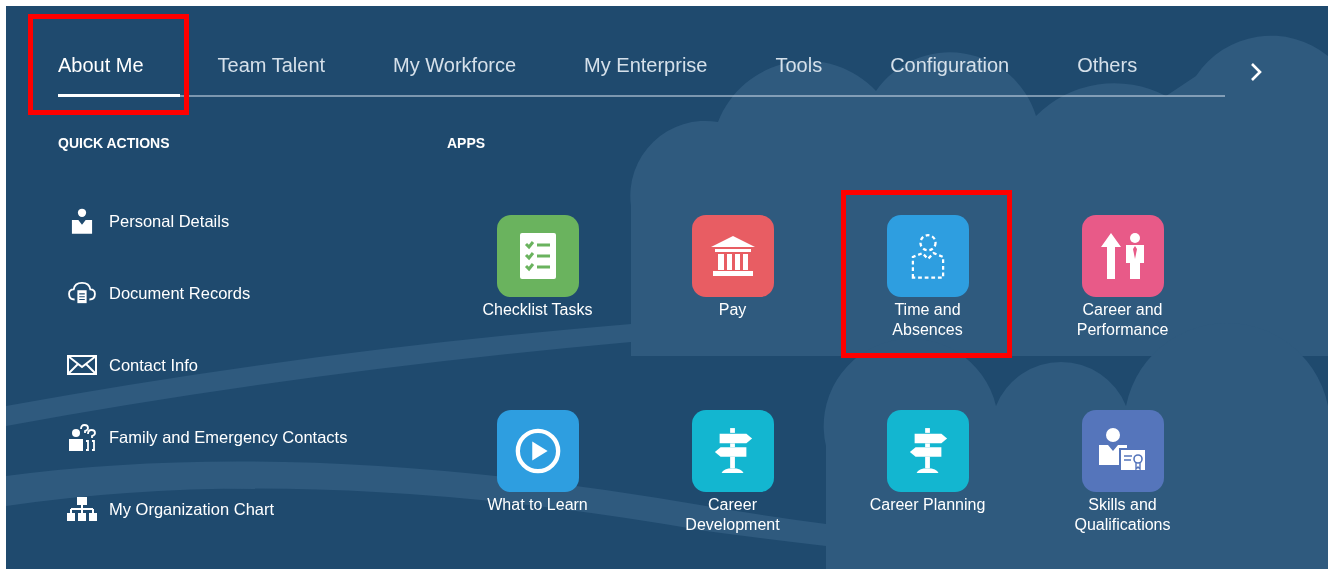 The image size is (1334, 569). Describe the element at coordinates (732, 310) in the screenshot. I see `app-label: Pay` at that location.